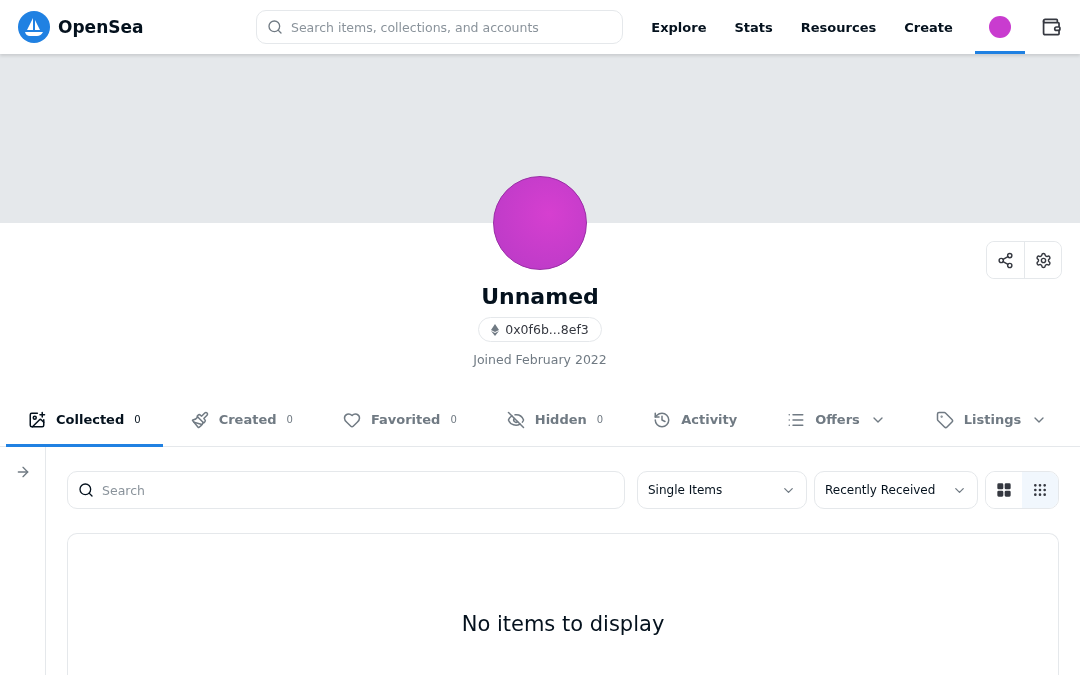 The image size is (1080, 675). I want to click on profile-tab: Created 0, so click(241, 421).